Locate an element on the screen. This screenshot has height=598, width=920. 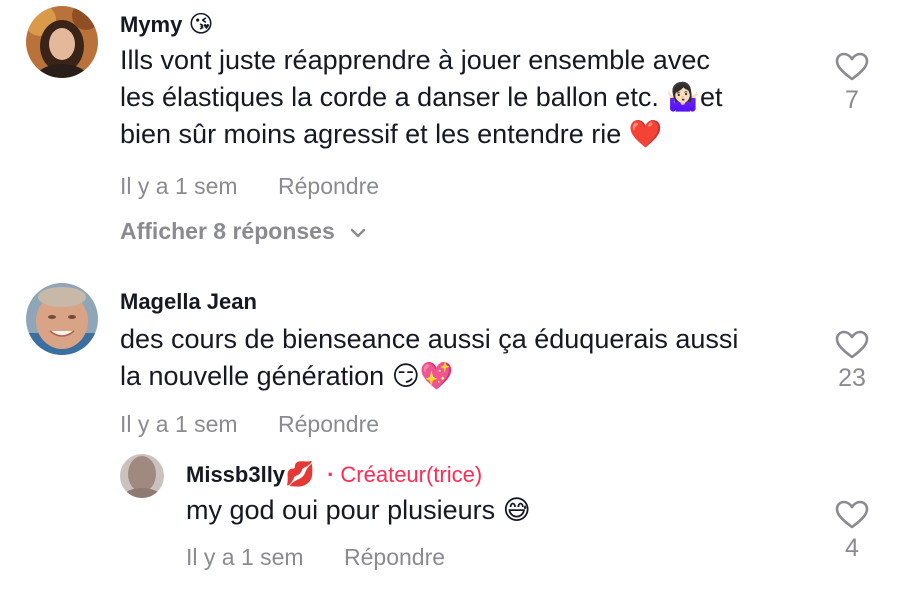
like-button: 7 is located at coordinates (852, 83).